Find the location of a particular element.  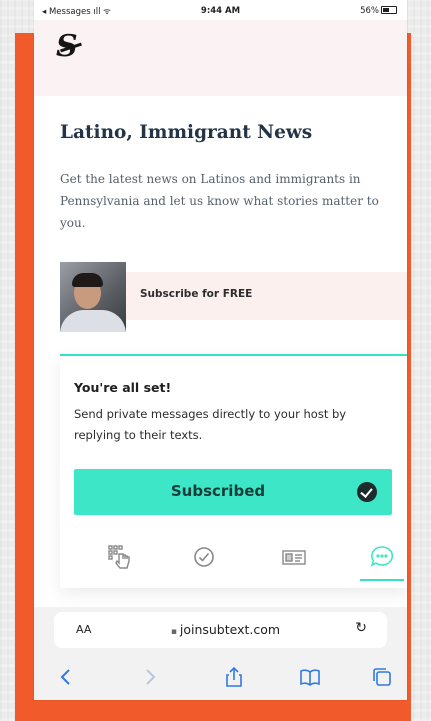

forward-icon is located at coordinates (150, 677).